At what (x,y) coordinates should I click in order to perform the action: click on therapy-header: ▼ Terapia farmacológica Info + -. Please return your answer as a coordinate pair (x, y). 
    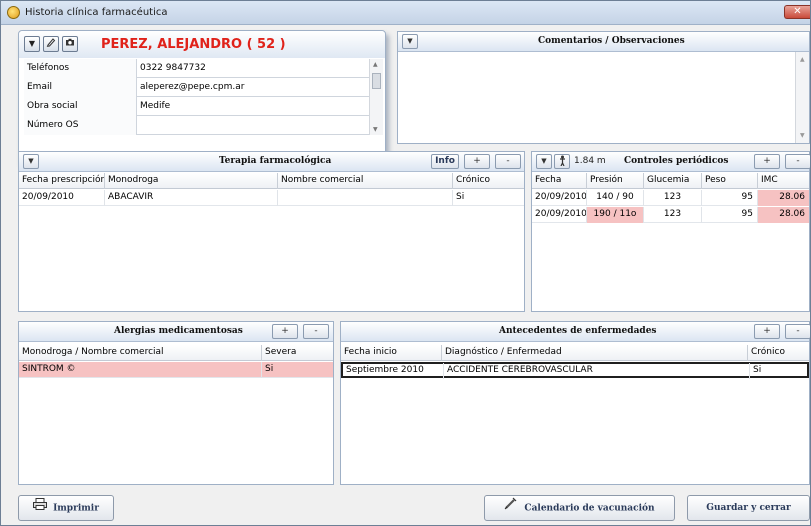
    Looking at the image, I should click on (271, 162).